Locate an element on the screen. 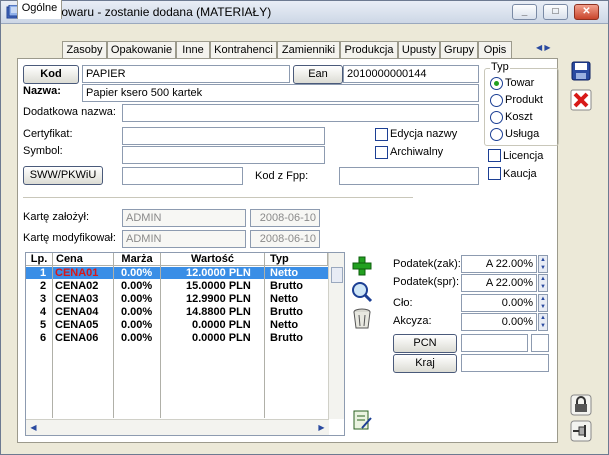  tab-opis: Opis is located at coordinates (495, 49).